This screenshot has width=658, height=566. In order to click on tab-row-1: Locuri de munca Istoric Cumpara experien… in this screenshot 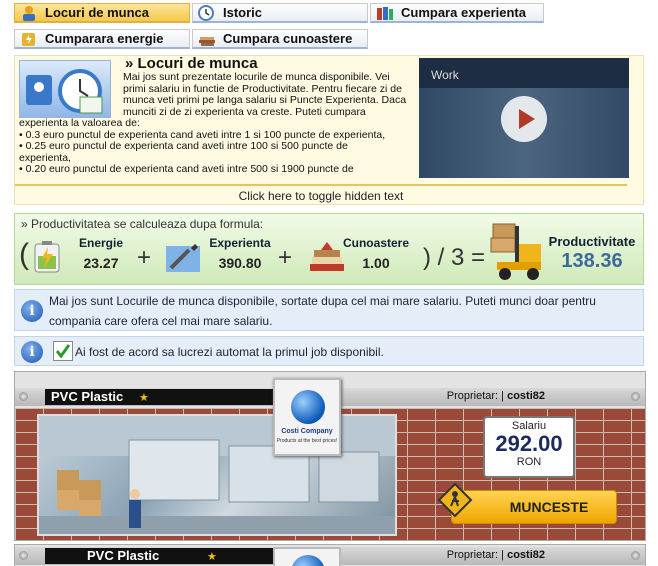, I will do `click(280, 14)`.